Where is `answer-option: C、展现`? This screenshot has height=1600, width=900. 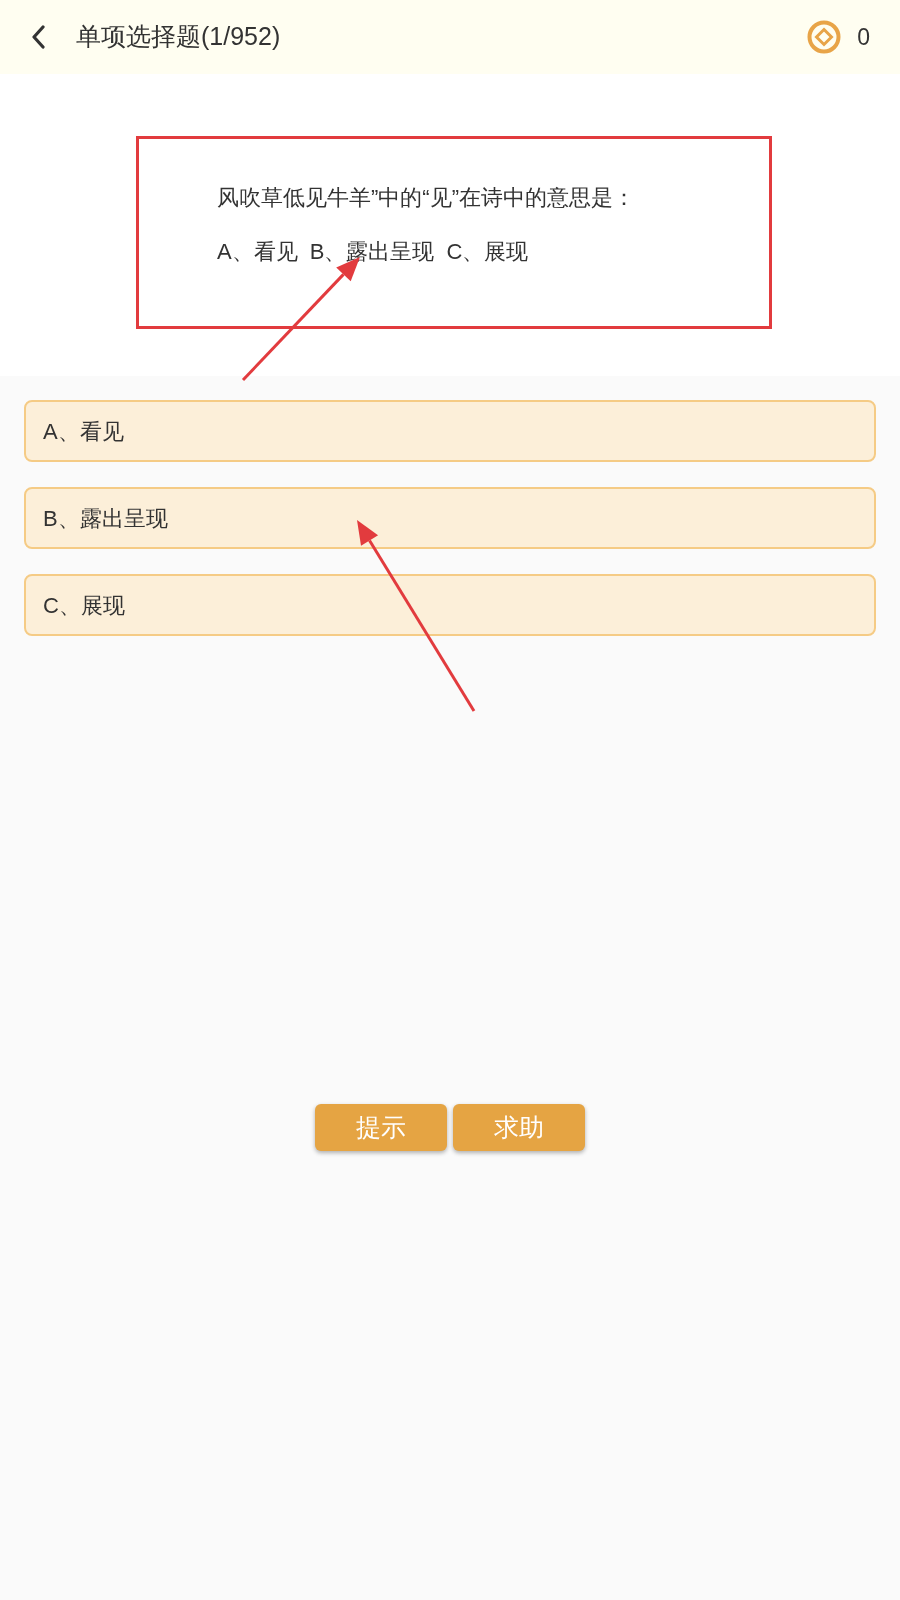 answer-option: C、展现 is located at coordinates (450, 605).